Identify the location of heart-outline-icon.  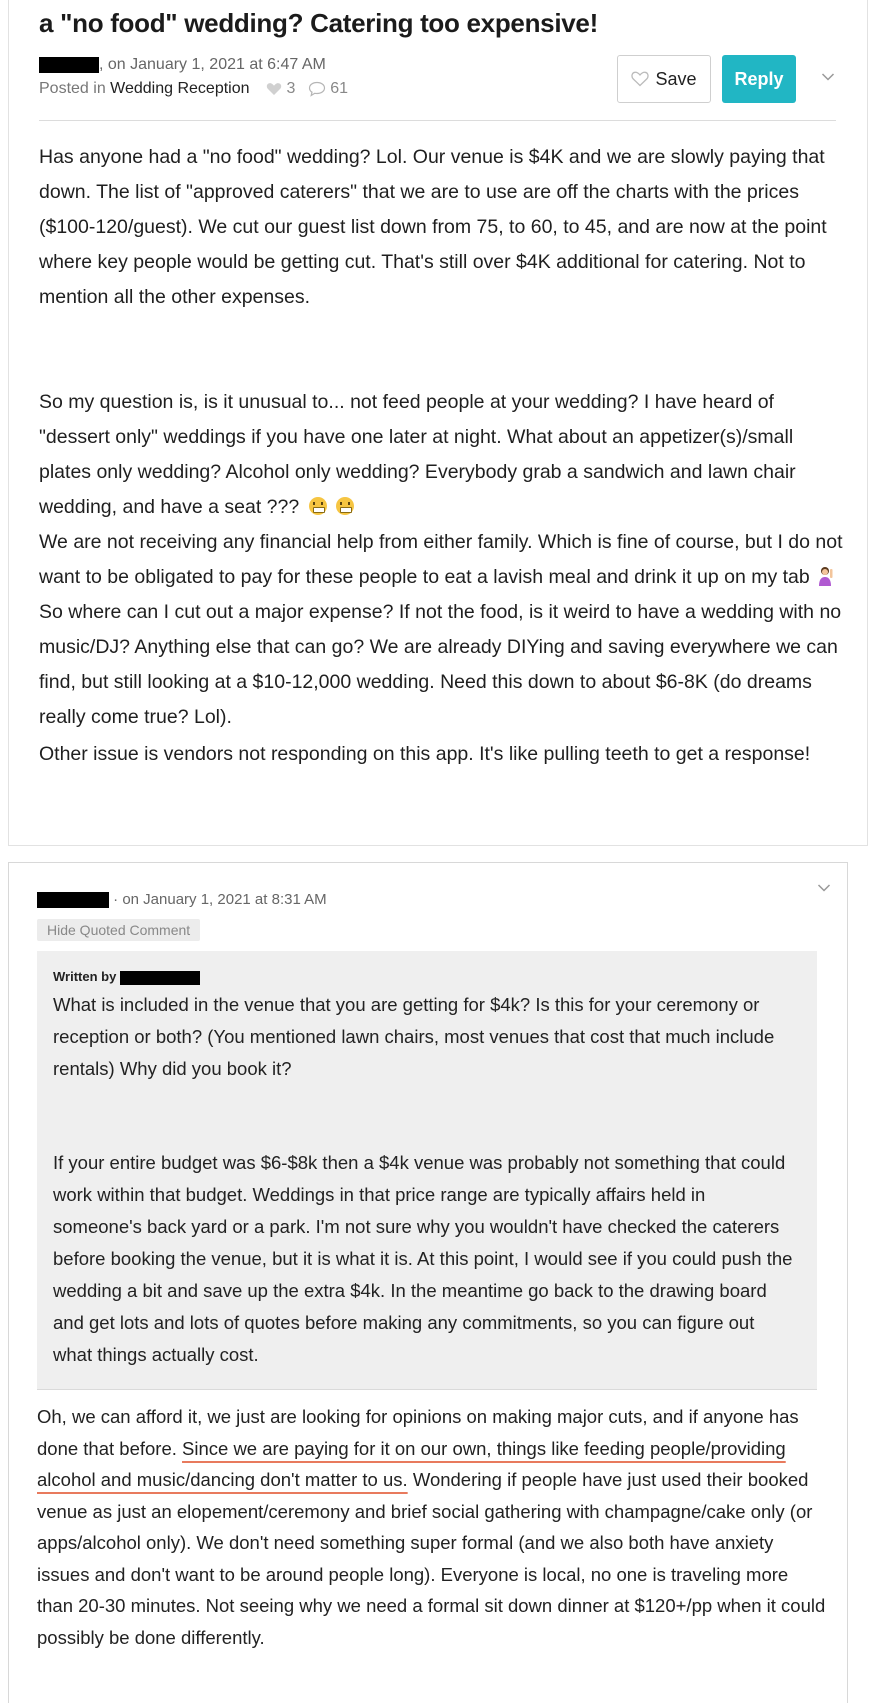
(640, 79).